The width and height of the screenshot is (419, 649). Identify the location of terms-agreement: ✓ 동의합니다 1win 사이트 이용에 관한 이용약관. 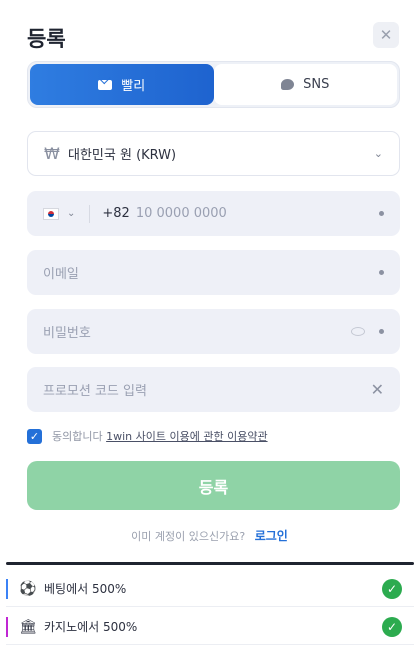
(147, 436).